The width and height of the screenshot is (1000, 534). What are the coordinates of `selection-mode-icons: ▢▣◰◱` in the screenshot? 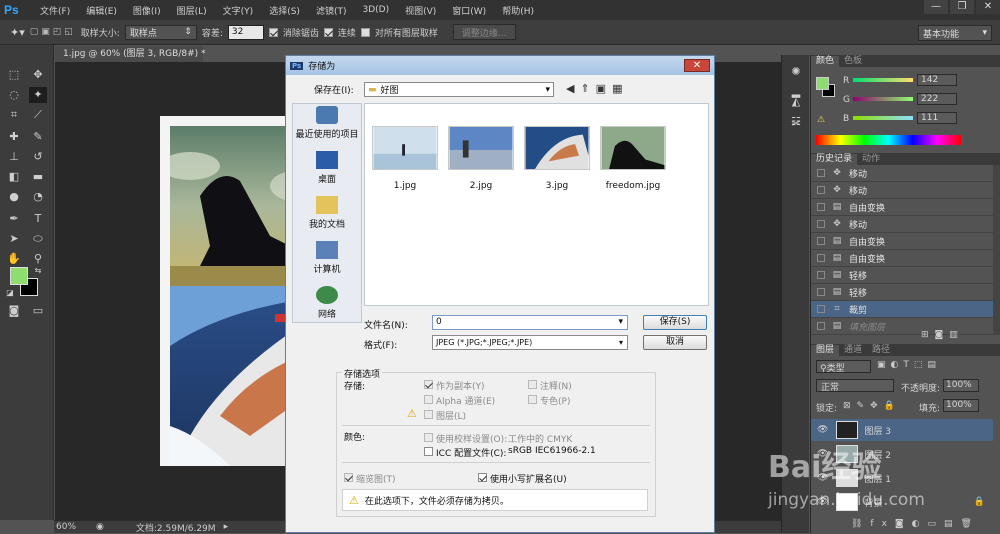 It's located at (53, 32).